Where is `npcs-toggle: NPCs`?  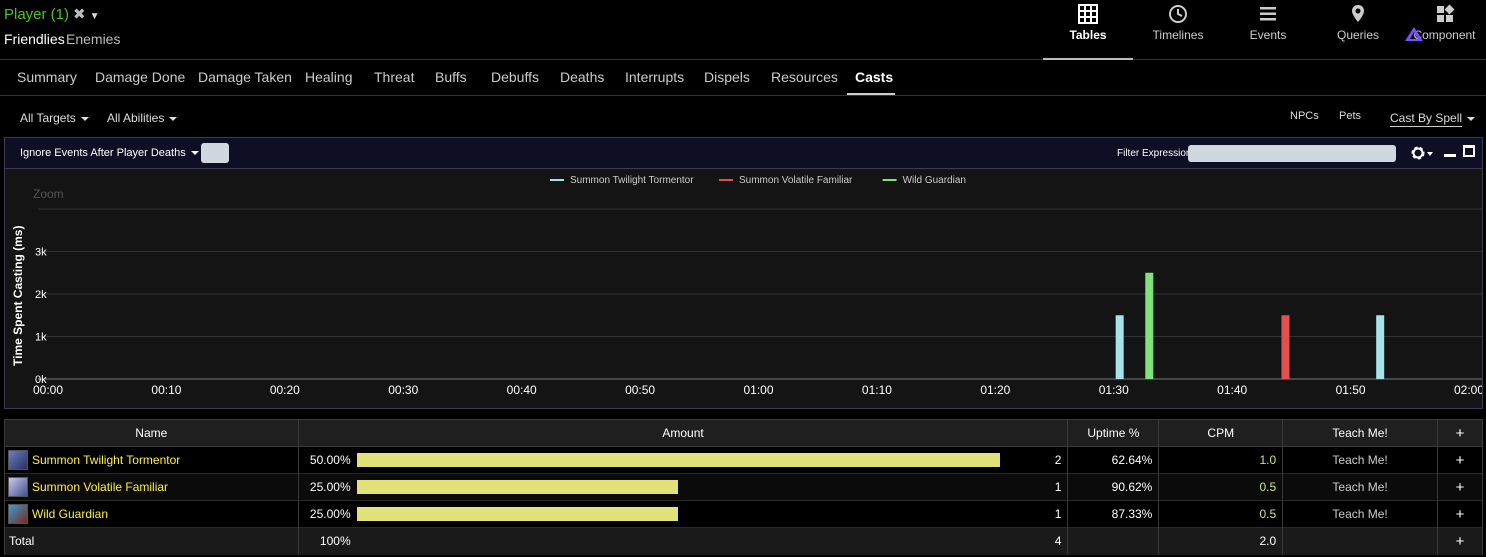
npcs-toggle: NPCs is located at coordinates (1304, 116).